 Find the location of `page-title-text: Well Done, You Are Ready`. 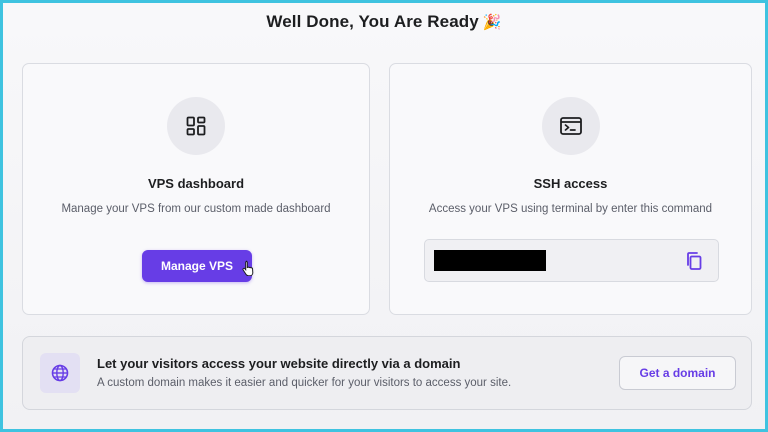

page-title-text: Well Done, You Are Ready is located at coordinates (372, 21).